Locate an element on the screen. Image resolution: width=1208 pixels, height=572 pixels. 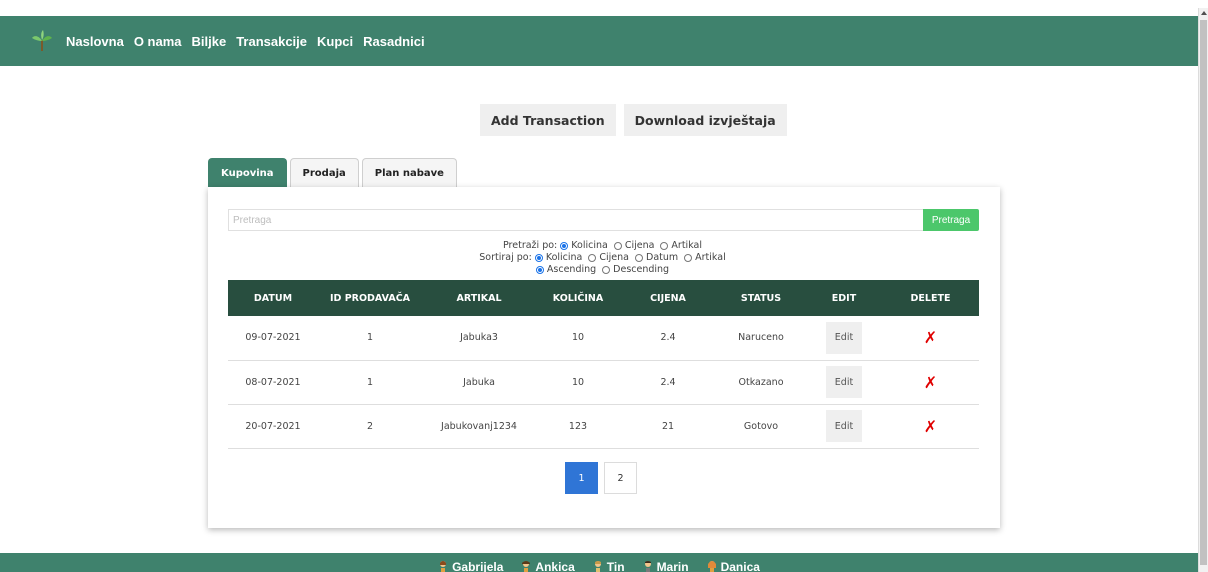
header-status: STATUS is located at coordinates (761, 298).